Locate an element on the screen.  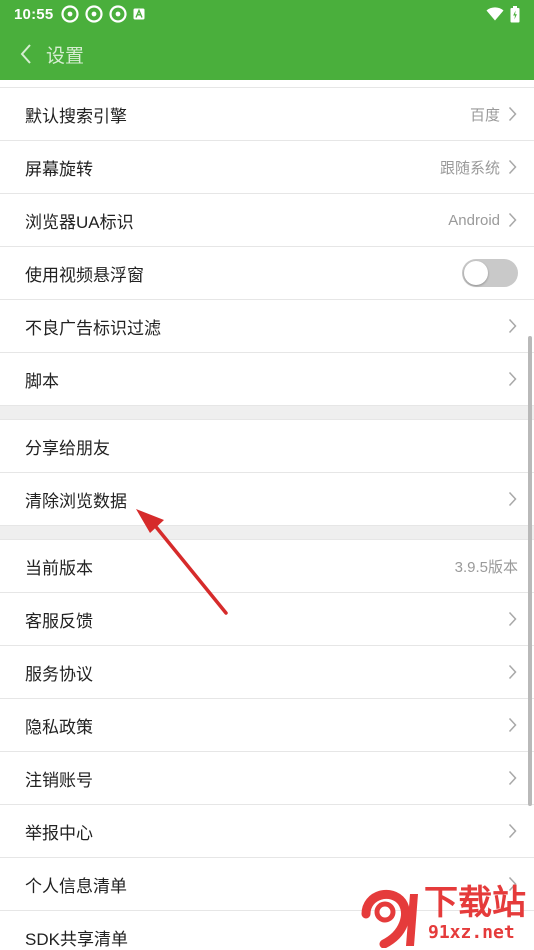
setting-scripts: 脚本 is located at coordinates (267, 379).